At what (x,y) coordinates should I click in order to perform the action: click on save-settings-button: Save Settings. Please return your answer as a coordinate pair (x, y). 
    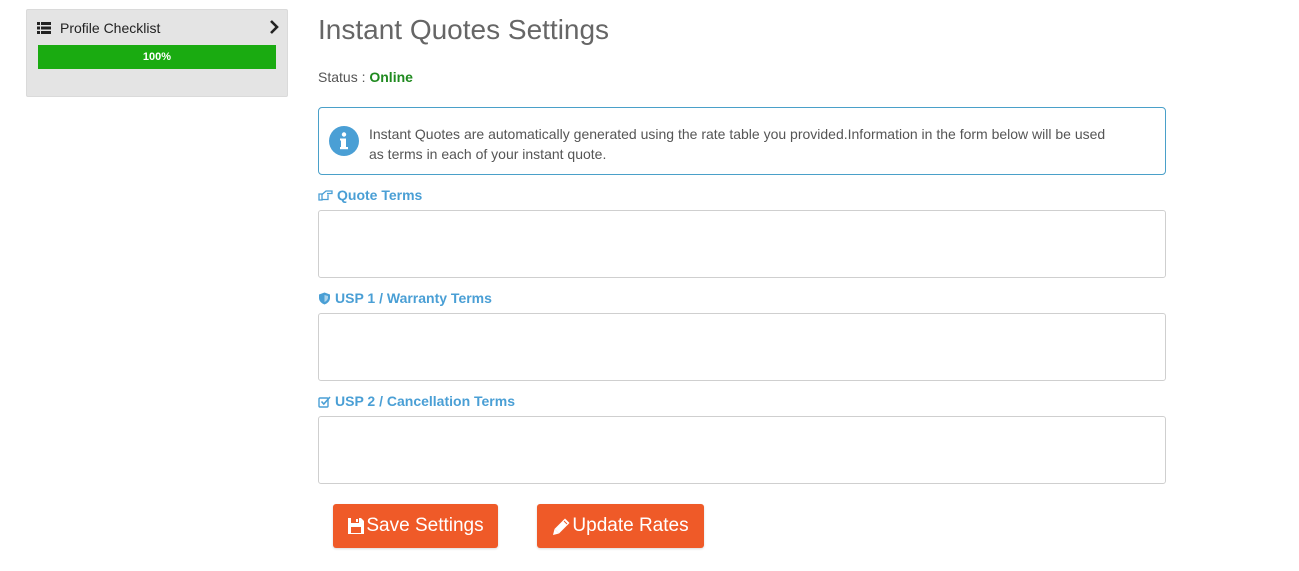
    Looking at the image, I should click on (415, 526).